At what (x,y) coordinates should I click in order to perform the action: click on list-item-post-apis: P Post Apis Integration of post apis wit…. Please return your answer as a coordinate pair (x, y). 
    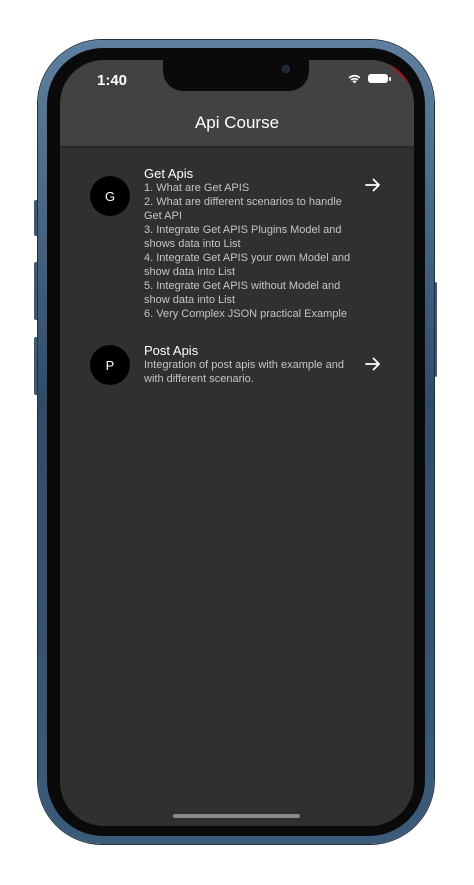
    Looking at the image, I should click on (237, 365).